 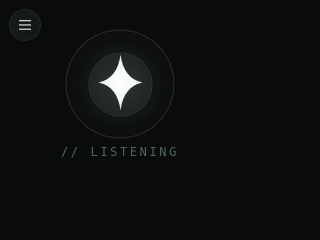 I want to click on status-label: // LISTENING, so click(x=120, y=152).